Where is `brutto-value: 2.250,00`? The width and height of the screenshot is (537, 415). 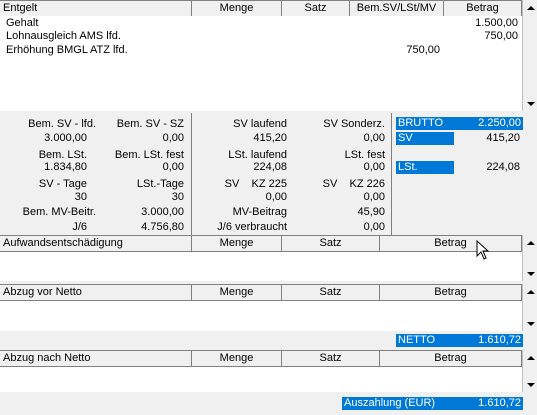 brutto-value: 2.250,00 is located at coordinates (490, 123).